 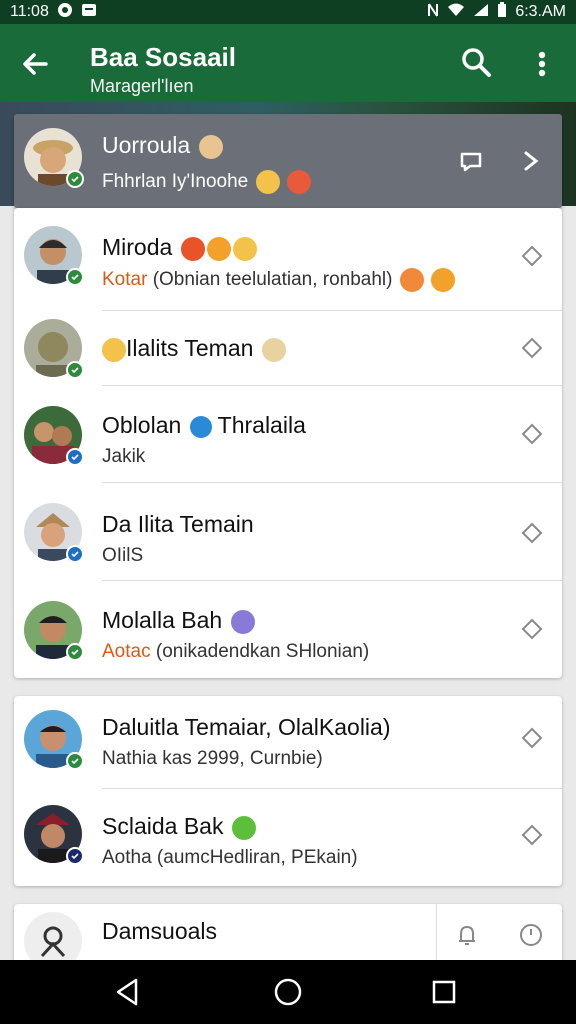 I want to click on app-bar: Baa Sosaail Maragerl'lıen, so click(x=288, y=63).